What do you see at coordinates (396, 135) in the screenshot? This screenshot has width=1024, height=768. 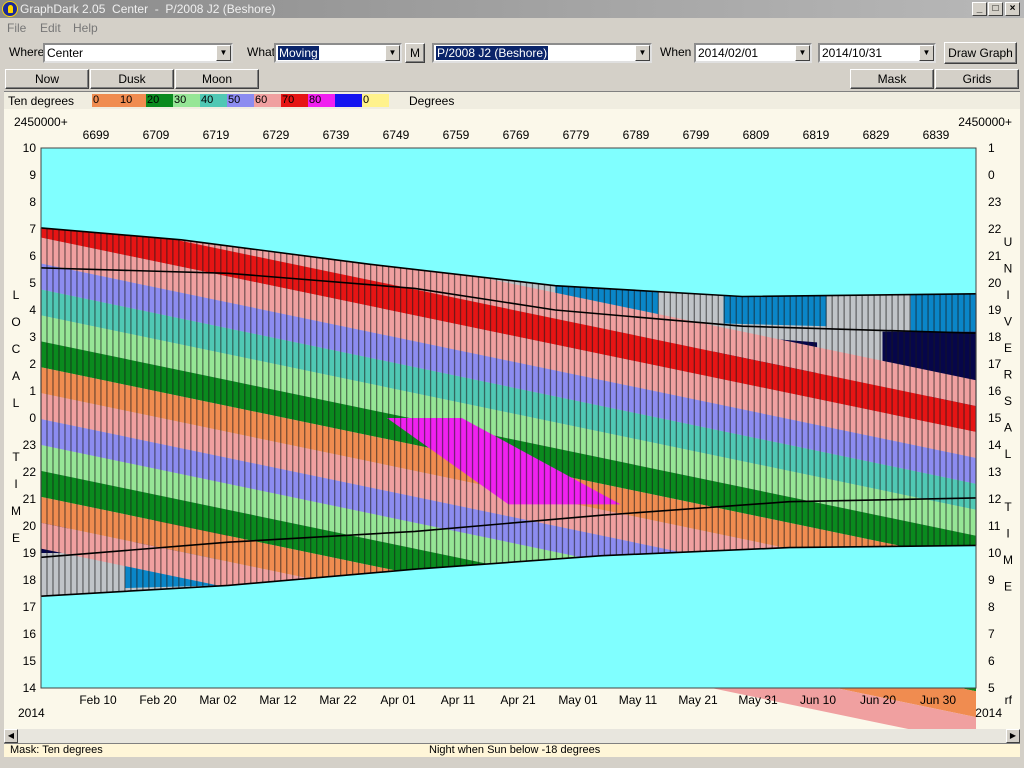 I see `top-tick-label: 6749` at bounding box center [396, 135].